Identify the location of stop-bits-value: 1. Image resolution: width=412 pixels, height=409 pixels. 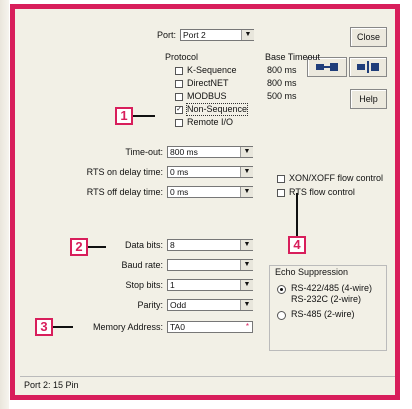
(172, 285).